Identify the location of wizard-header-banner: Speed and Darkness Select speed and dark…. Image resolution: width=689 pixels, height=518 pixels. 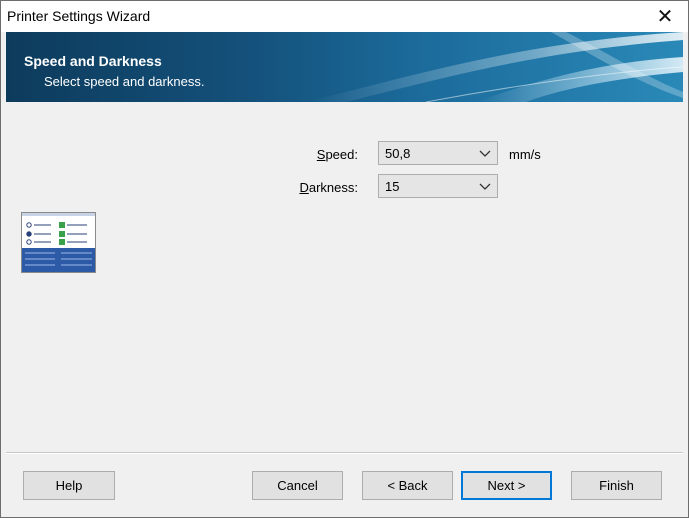
(344, 67).